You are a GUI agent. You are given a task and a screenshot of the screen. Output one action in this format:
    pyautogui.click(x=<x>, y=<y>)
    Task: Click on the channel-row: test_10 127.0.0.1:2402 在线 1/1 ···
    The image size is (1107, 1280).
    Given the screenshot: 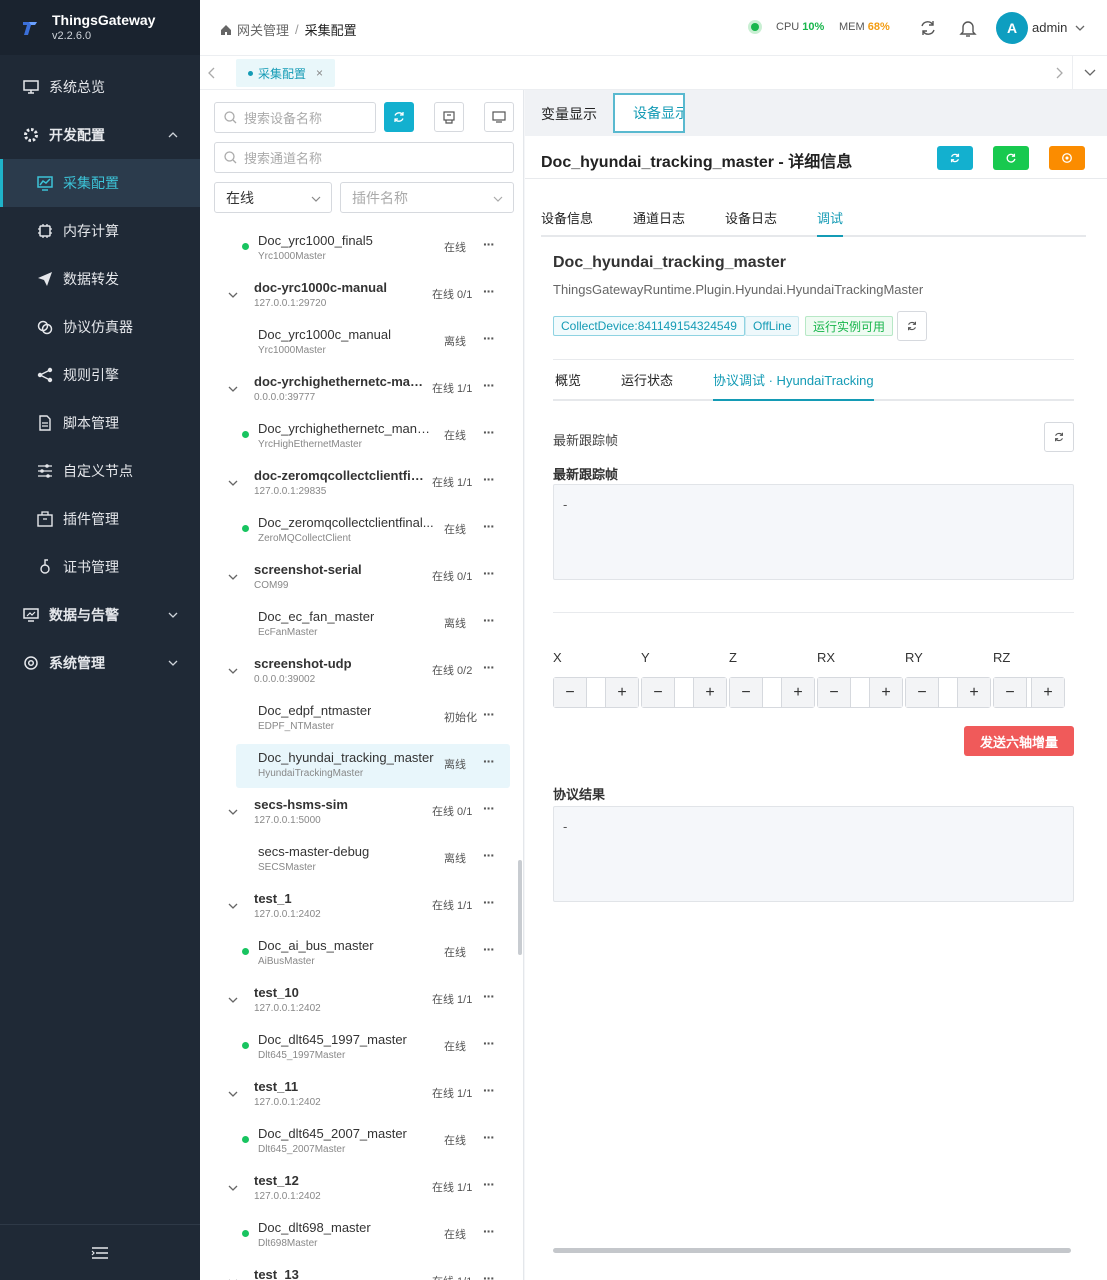 What is the action you would take?
    pyautogui.click(x=359, y=999)
    